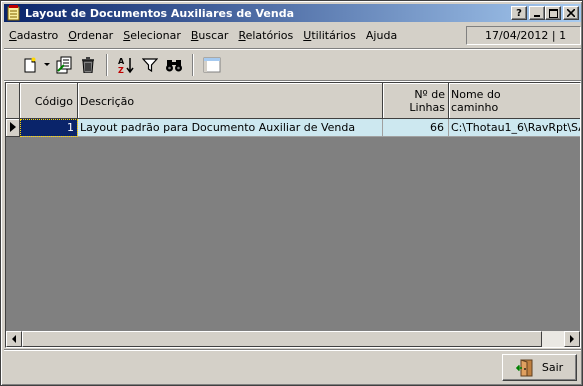 The width and height of the screenshot is (583, 386). I want to click on scroll-left-button, so click(14, 339).